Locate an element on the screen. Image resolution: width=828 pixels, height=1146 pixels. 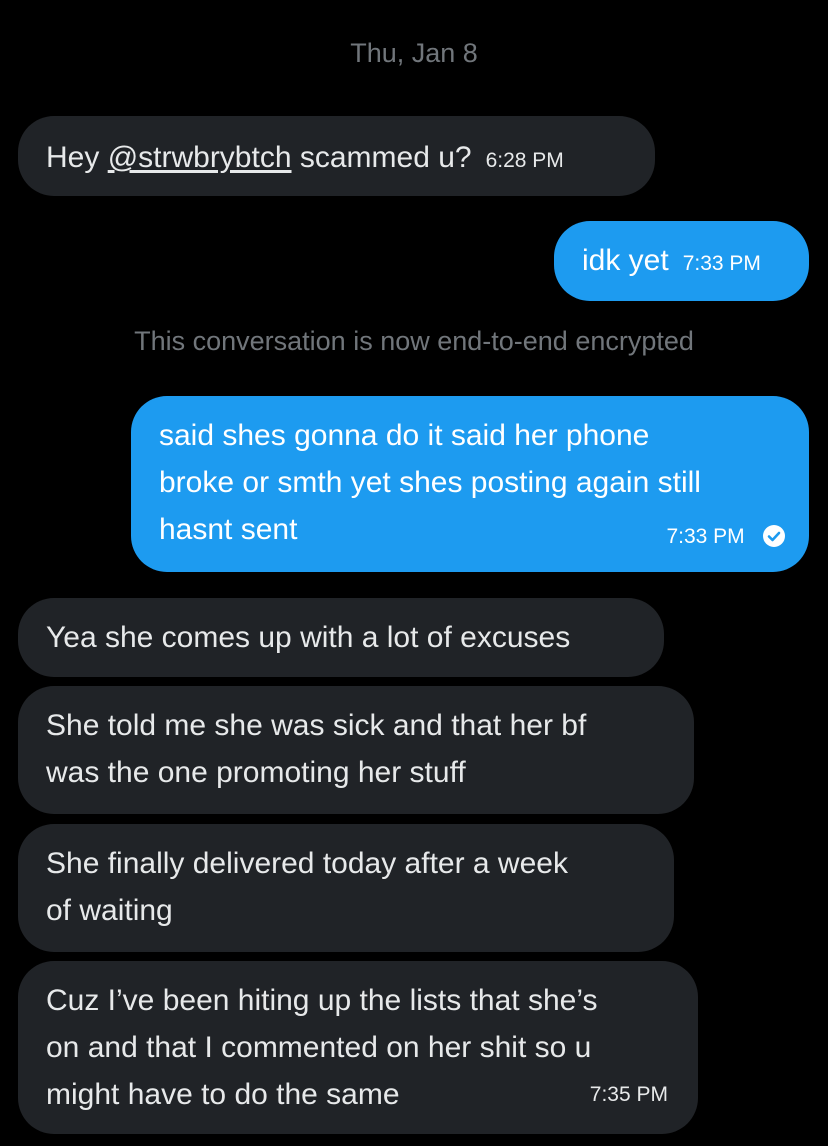
date-header: Thu, Jan 8 is located at coordinates (414, 53).